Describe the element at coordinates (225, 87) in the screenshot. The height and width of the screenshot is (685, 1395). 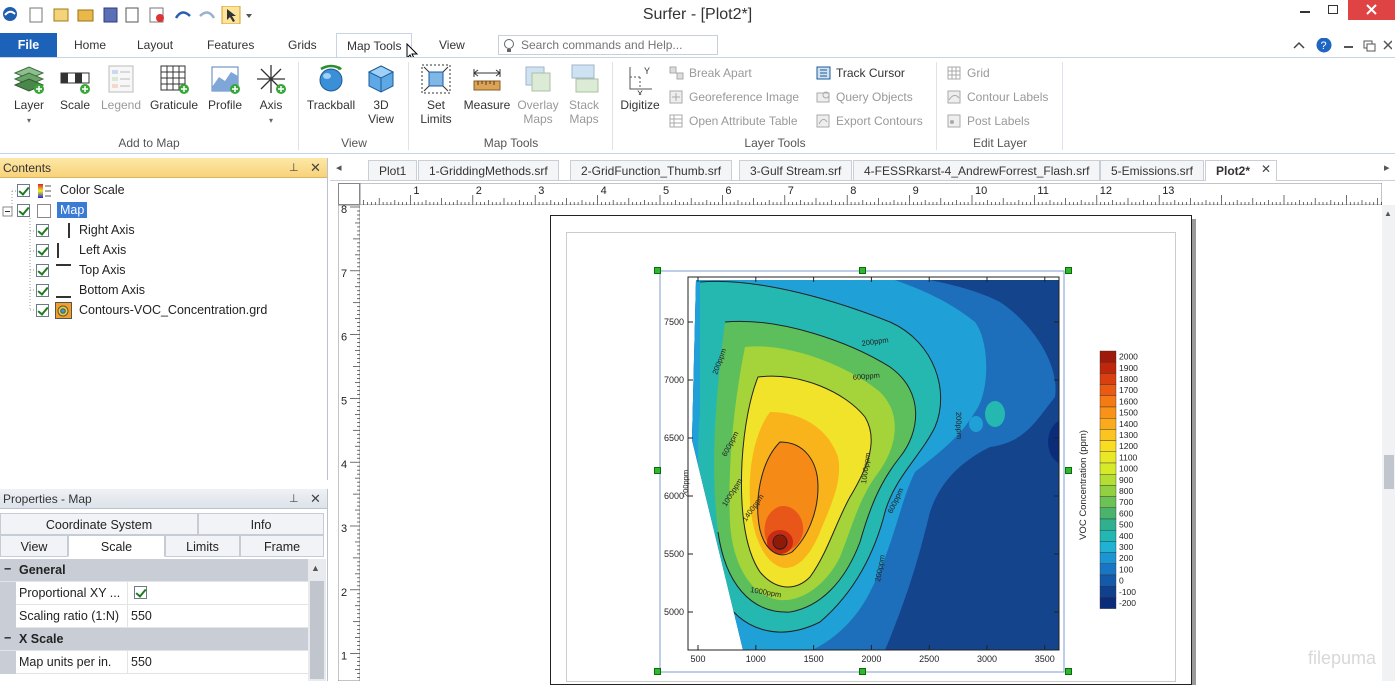
I see `profile-button: Profile` at that location.